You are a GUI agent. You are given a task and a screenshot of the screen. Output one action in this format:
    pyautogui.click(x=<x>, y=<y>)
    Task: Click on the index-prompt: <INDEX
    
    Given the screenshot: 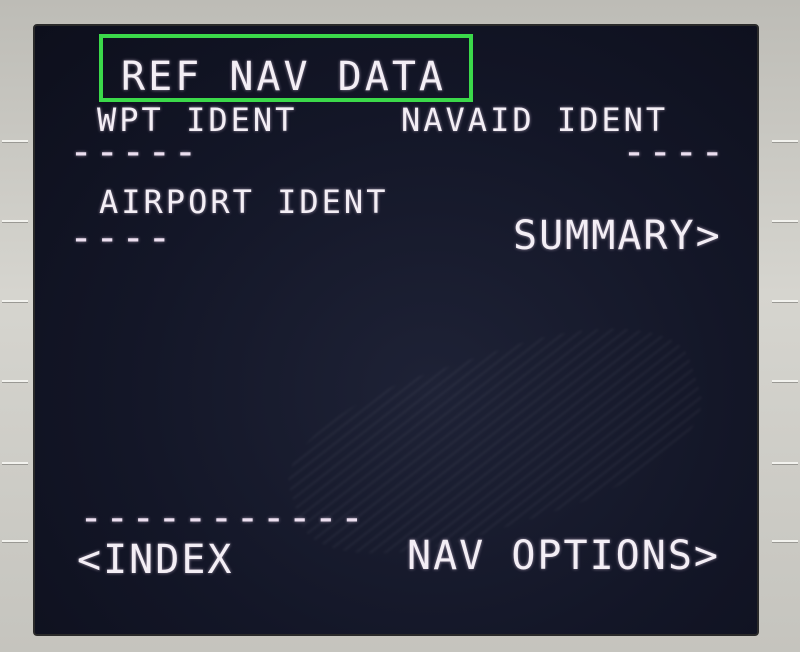 What is the action you would take?
    pyautogui.click(x=155, y=560)
    